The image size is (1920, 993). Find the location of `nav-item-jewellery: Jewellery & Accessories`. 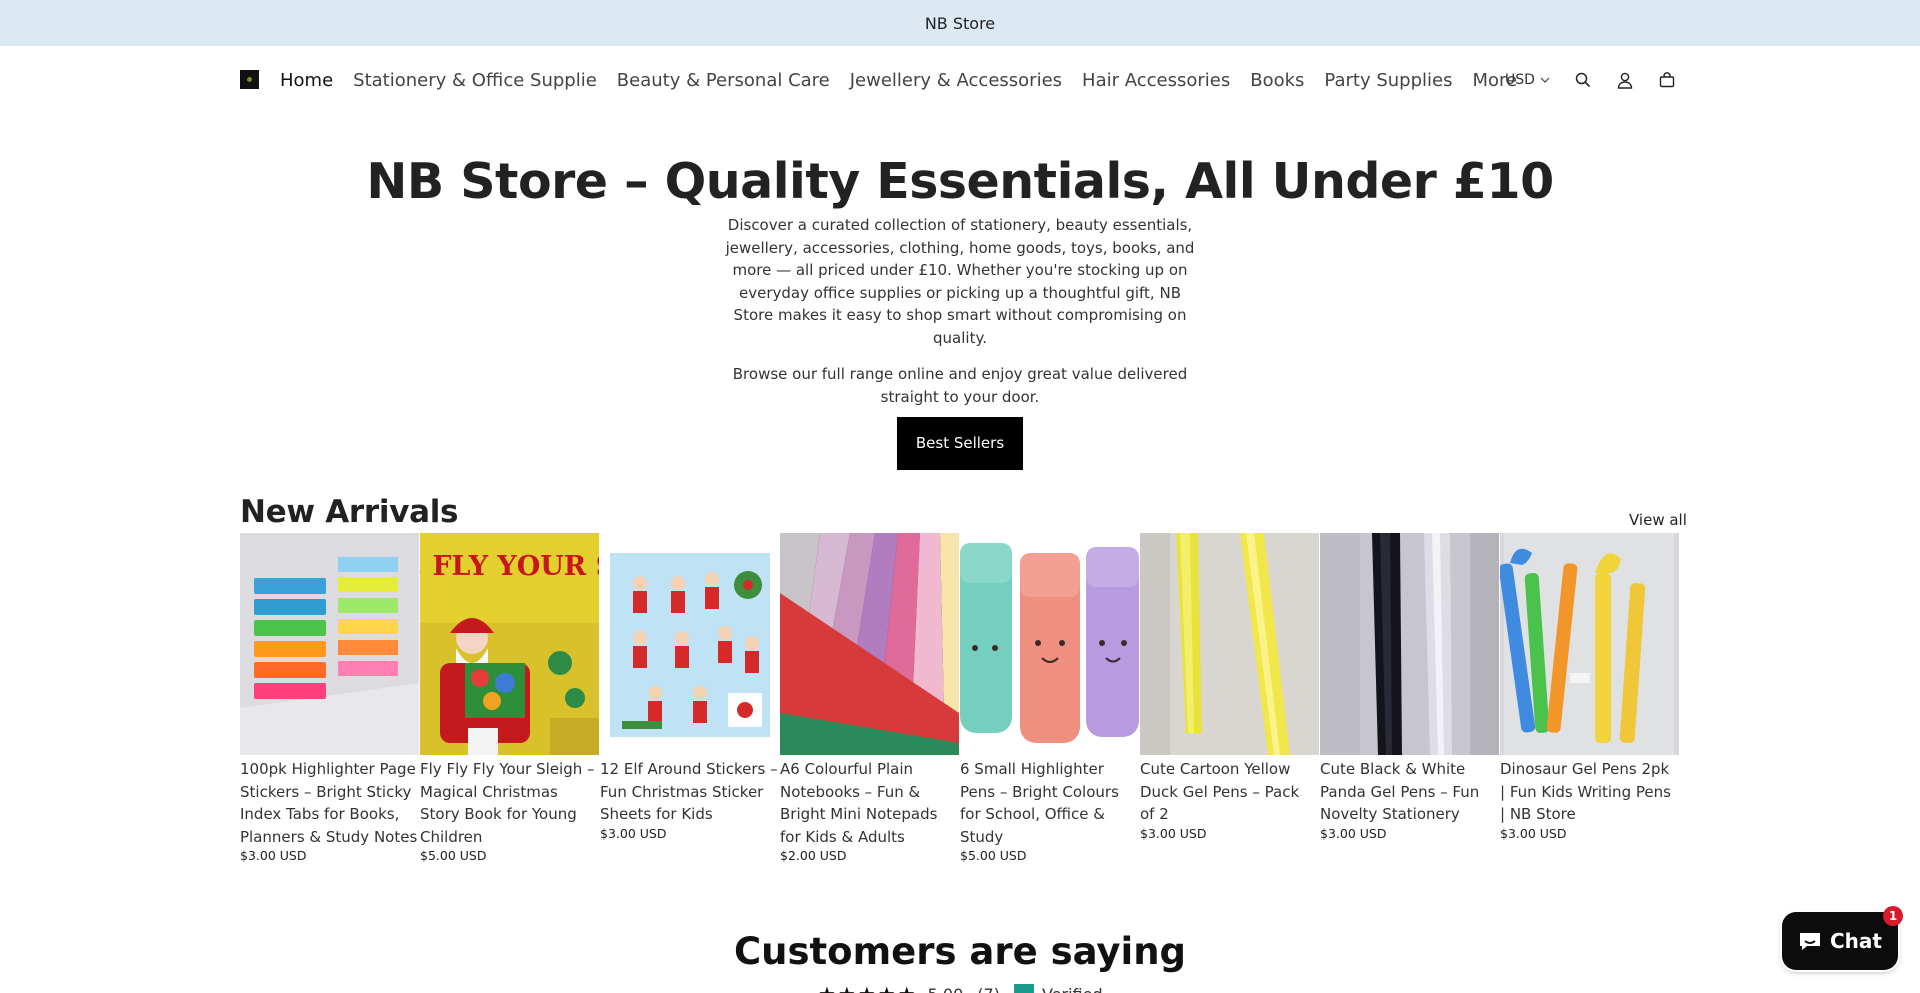

nav-item-jewellery: Jewellery & Accessories is located at coordinates (956, 80).